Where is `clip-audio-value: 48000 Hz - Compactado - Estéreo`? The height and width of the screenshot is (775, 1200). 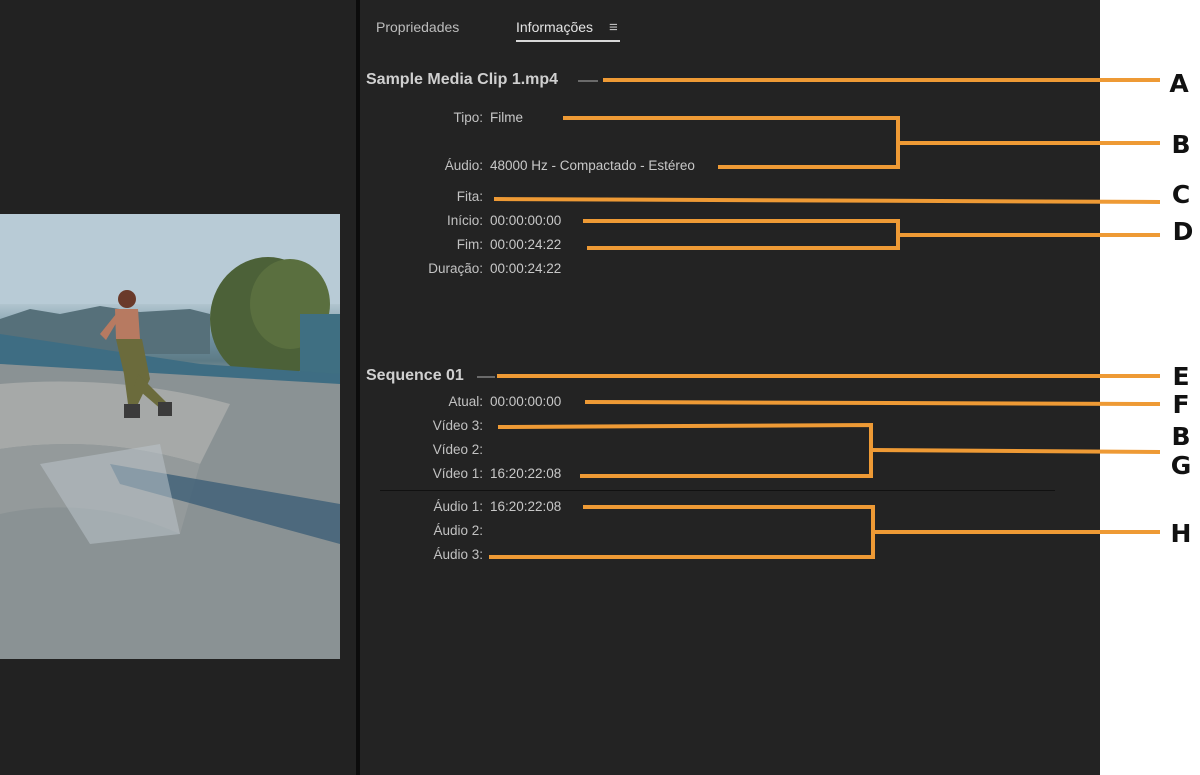 clip-audio-value: 48000 Hz - Compactado - Estéreo is located at coordinates (592, 165).